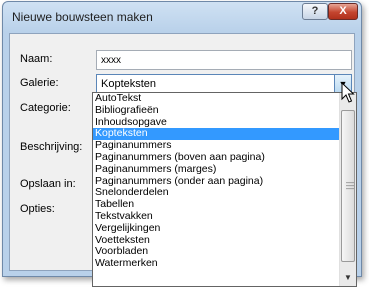 The height and width of the screenshot is (287, 369). I want to click on close-button: X, so click(343, 11).